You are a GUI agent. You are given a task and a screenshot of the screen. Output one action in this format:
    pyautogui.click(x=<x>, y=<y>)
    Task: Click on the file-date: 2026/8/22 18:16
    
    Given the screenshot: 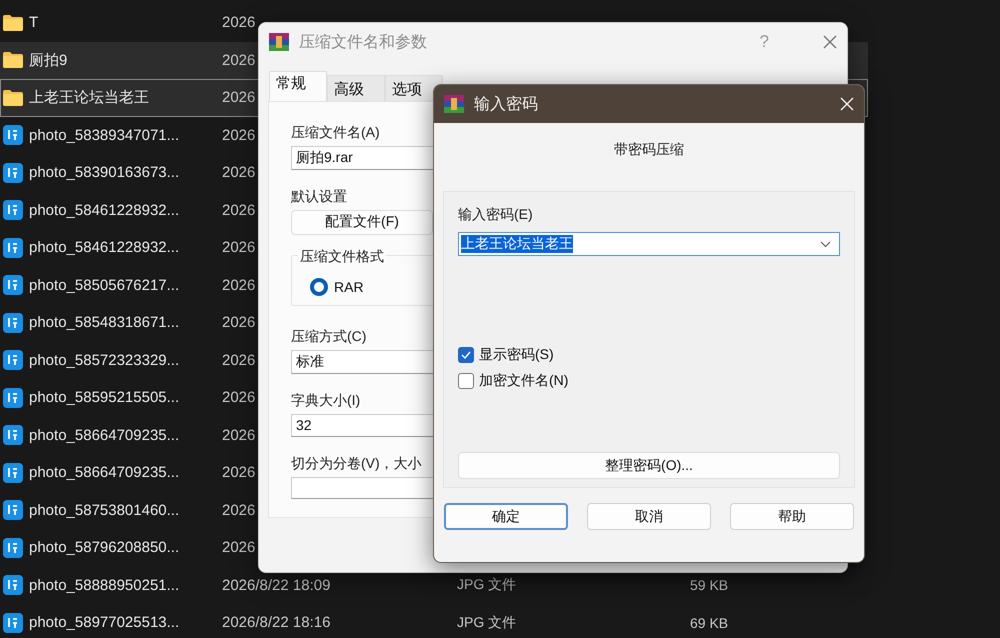 What is the action you would take?
    pyautogui.click(x=276, y=623)
    